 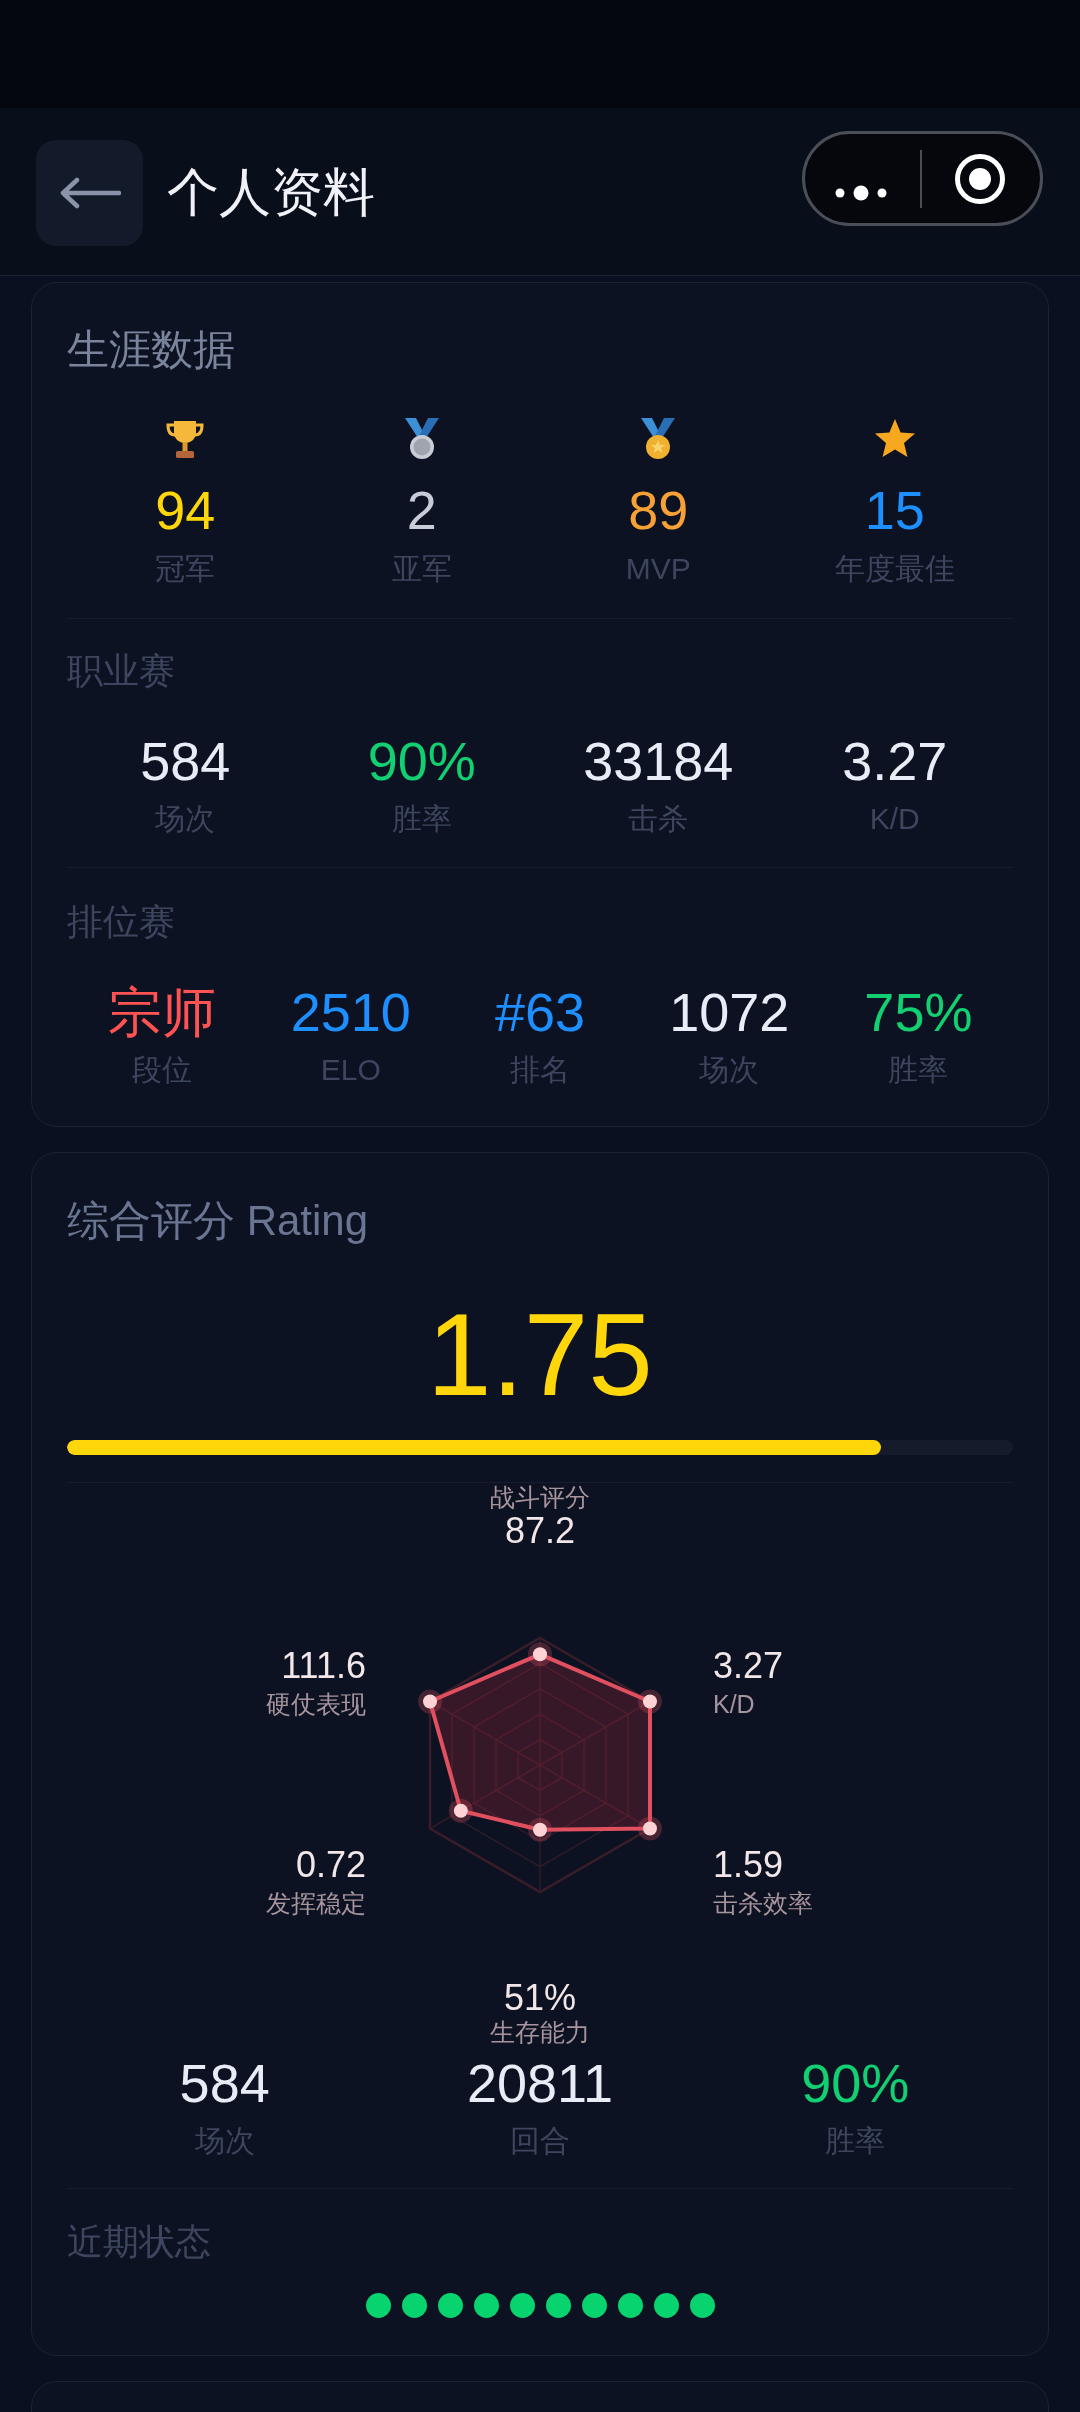 I want to click on more-icon, so click(x=861, y=193).